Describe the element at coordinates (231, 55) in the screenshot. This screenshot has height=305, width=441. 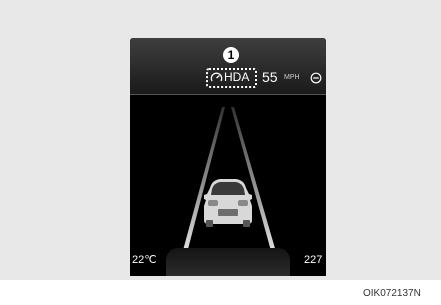
I see `callout-badge: 1` at that location.